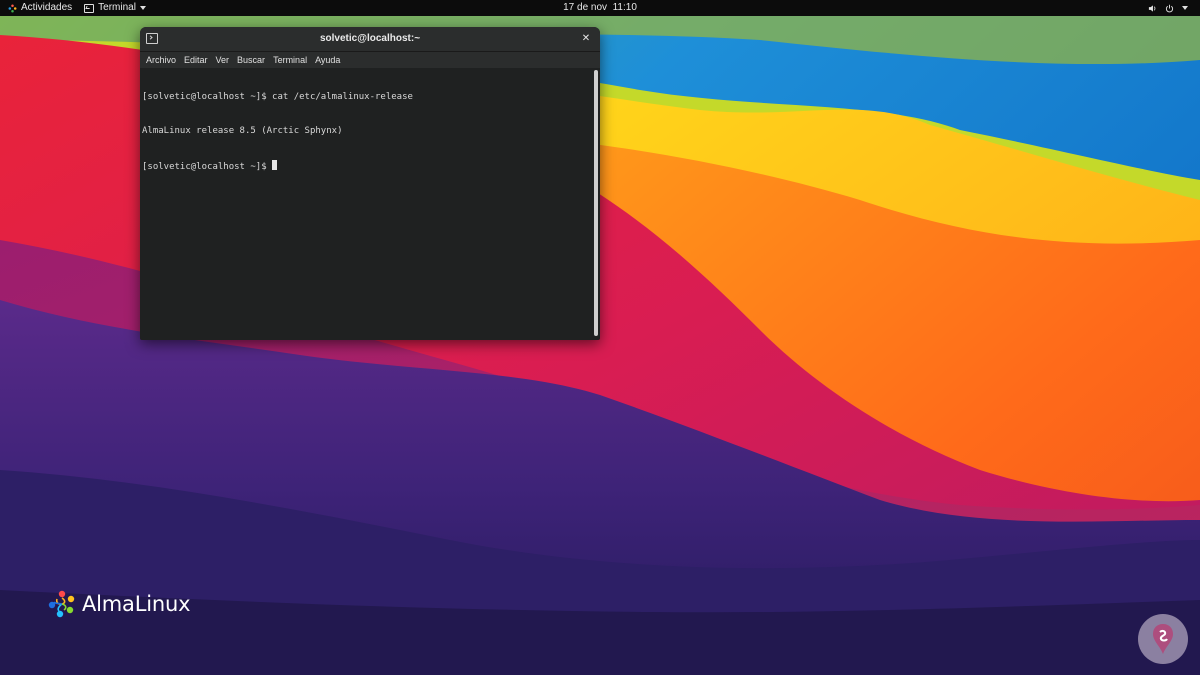 This screenshot has height=675, width=1200. I want to click on window-title: solvetic@localhost:~, so click(370, 38).